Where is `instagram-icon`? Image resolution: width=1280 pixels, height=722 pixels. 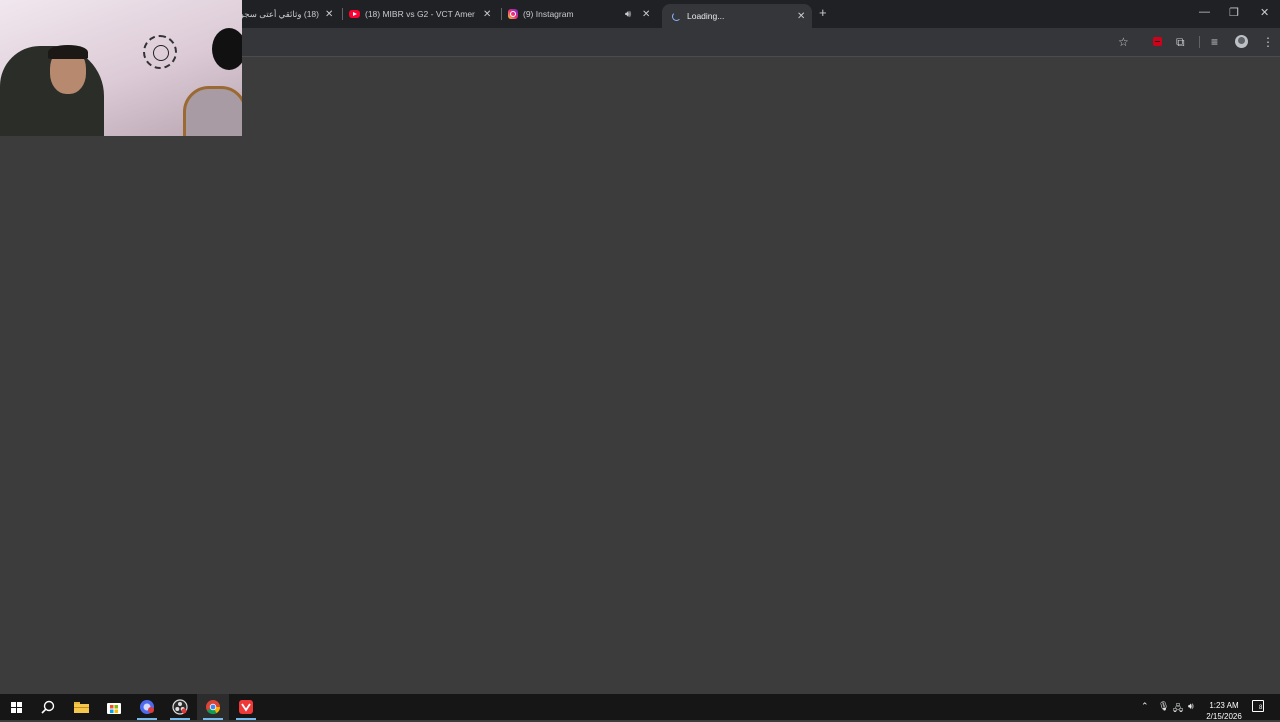 instagram-icon is located at coordinates (513, 14).